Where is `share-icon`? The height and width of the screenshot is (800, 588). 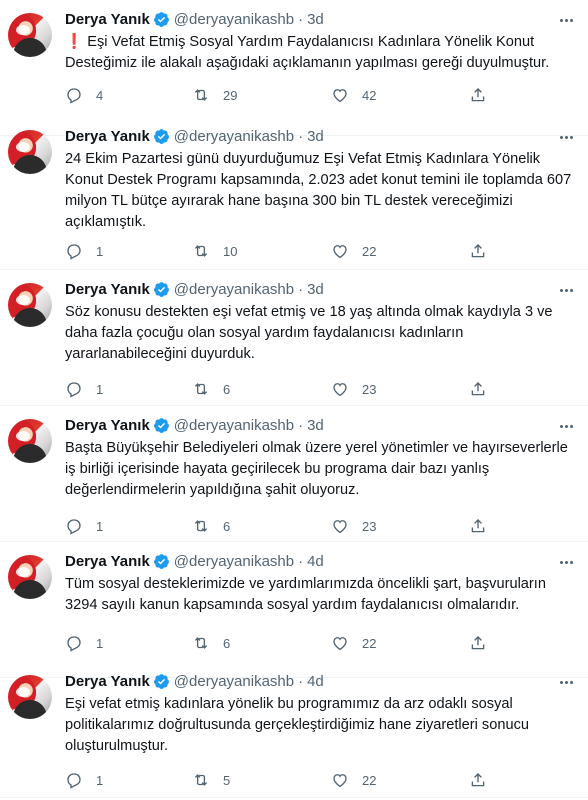
share-icon is located at coordinates (478, 526).